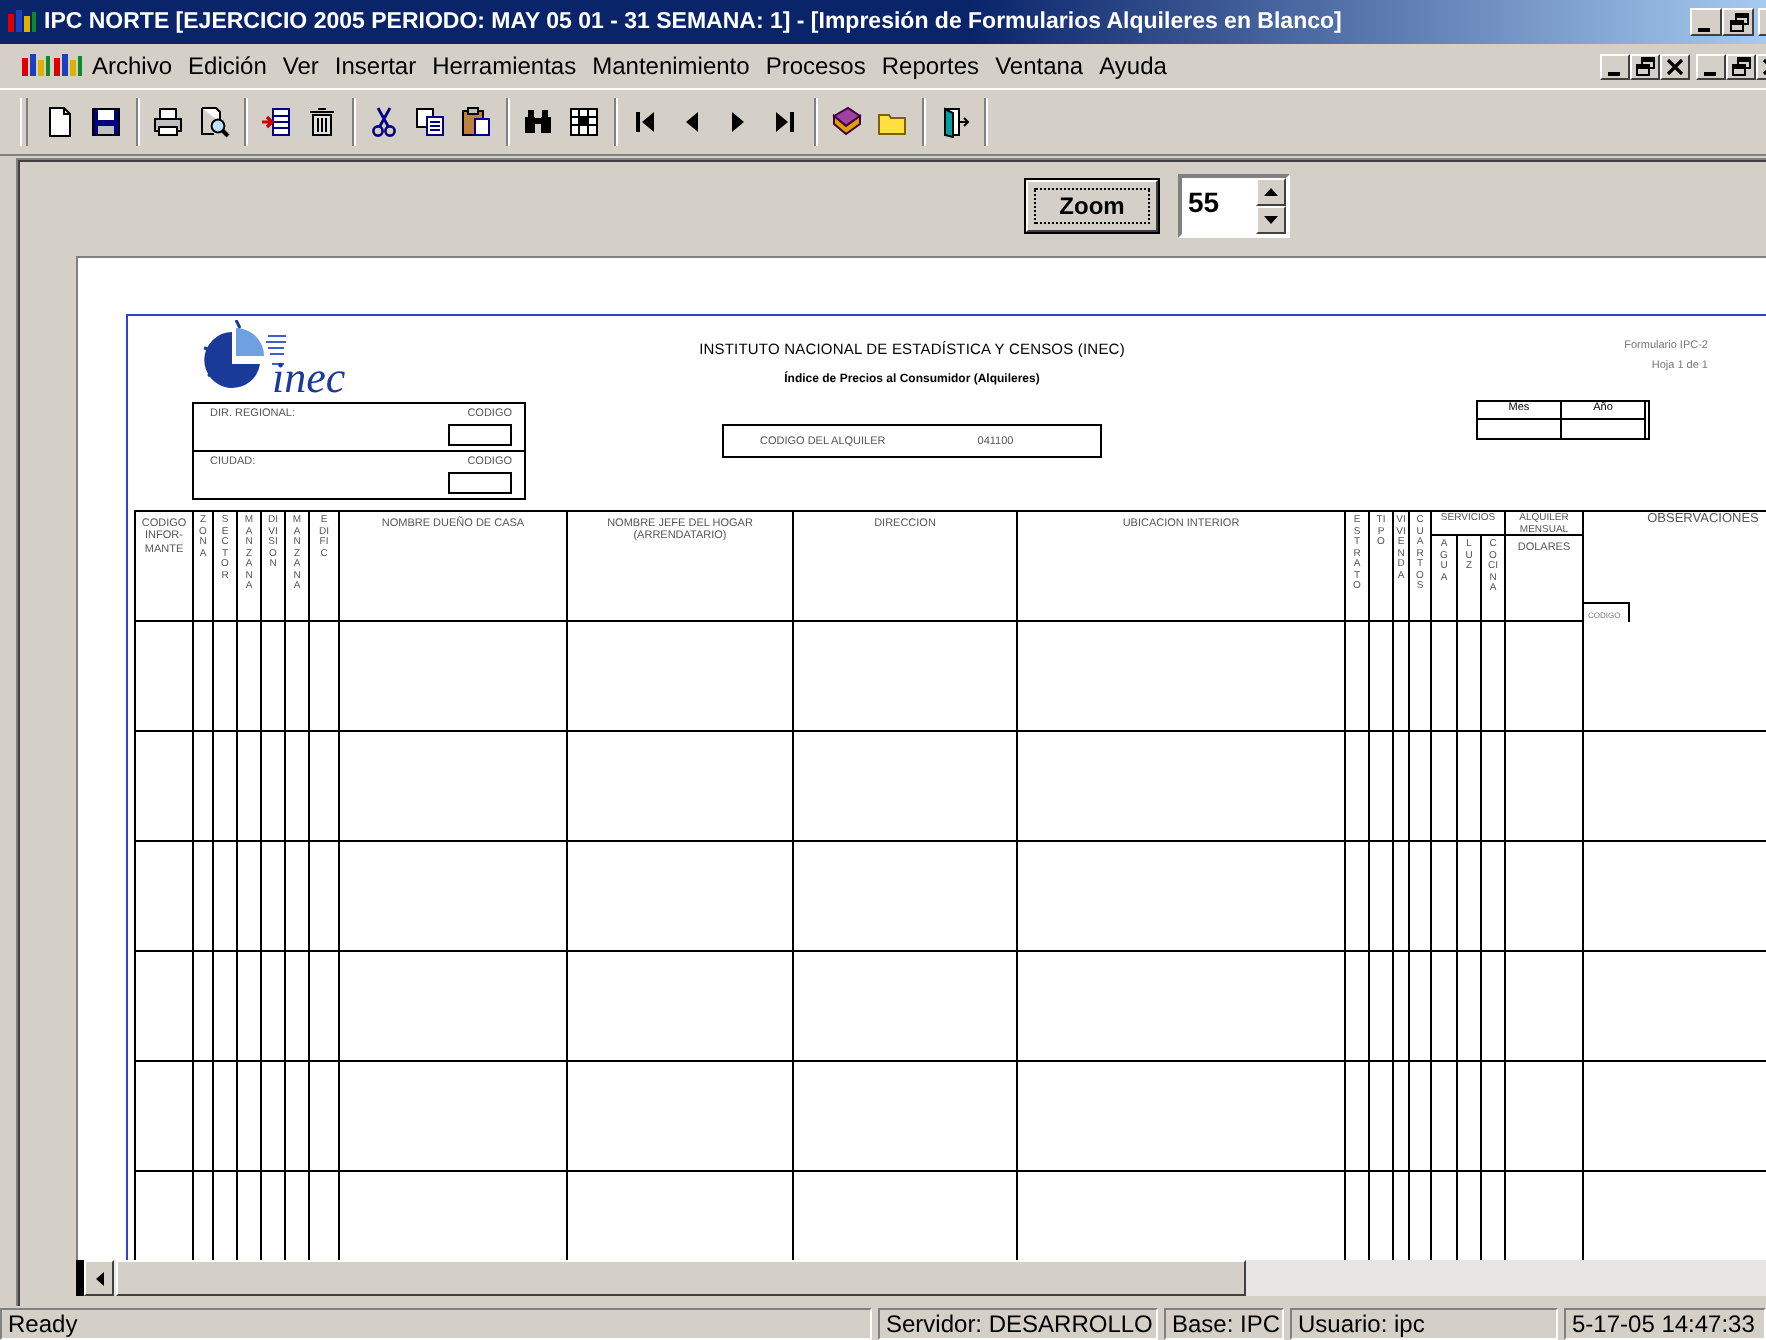 Image resolution: width=1766 pixels, height=1340 pixels. I want to click on zoom-button: Zoom, so click(1092, 206).